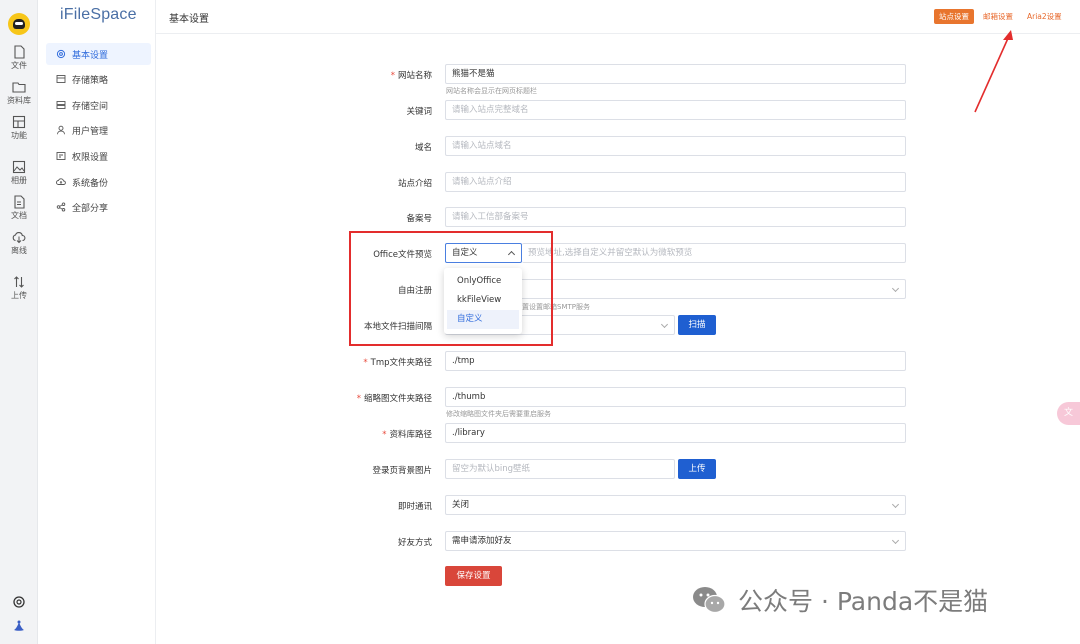 The height and width of the screenshot is (644, 1080). Describe the element at coordinates (451, 288) in the screenshot. I see `annotation-highlight-box` at that location.